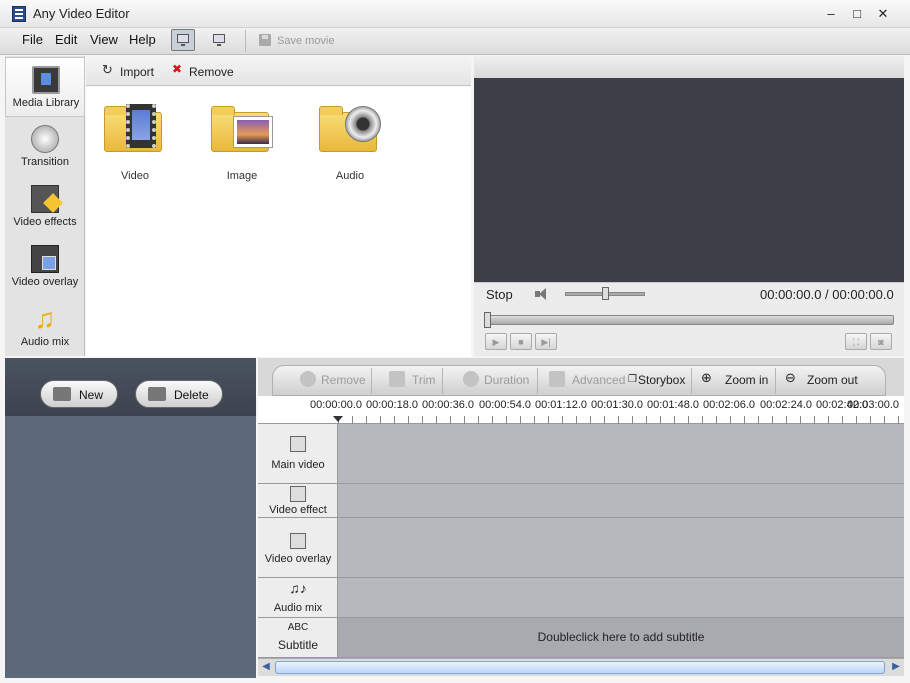 The width and height of the screenshot is (910, 683). I want to click on scrollbar-thumb, so click(580, 667).